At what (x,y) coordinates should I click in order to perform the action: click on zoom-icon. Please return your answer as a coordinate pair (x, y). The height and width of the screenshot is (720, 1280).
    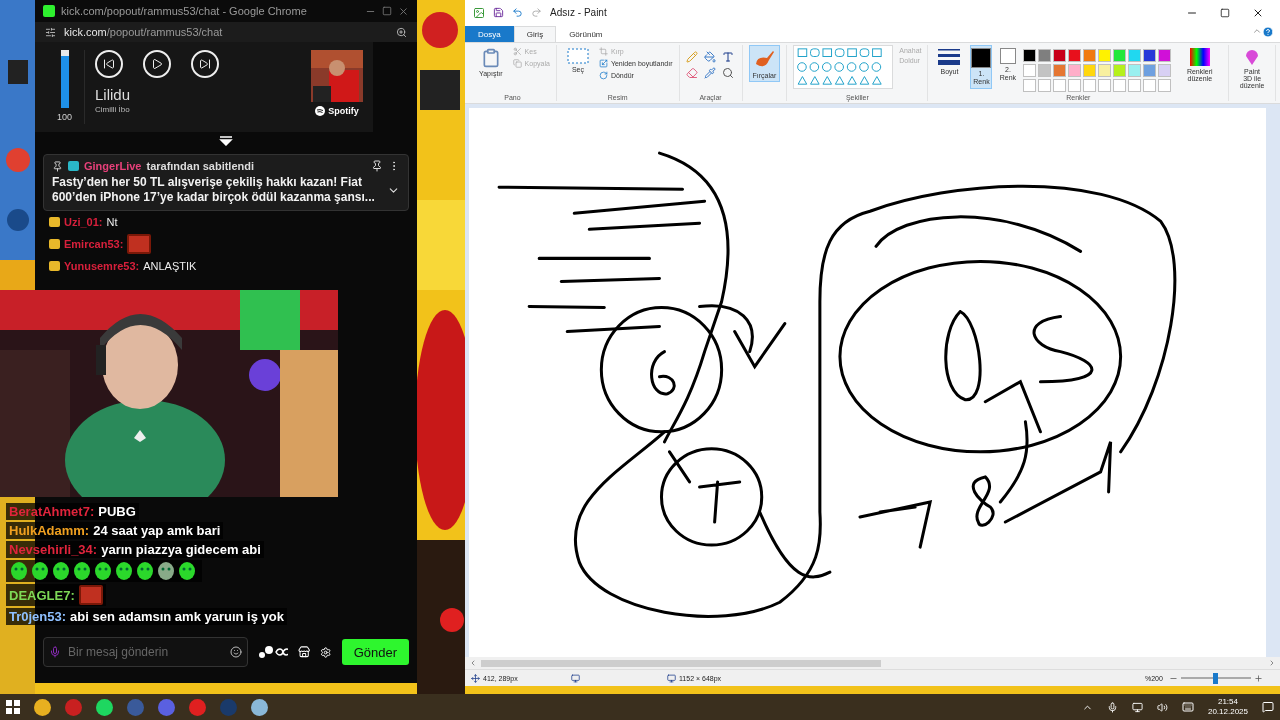
    Looking at the image, I should click on (401, 32).